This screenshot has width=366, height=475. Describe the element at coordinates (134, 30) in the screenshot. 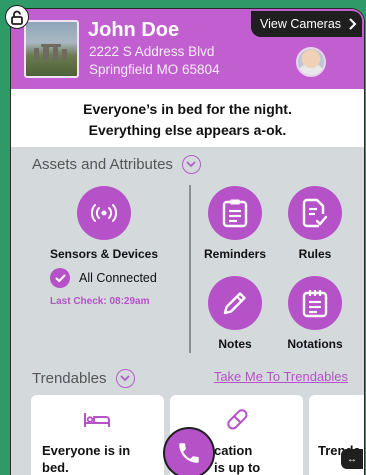

I see `resident-name: John Doe` at that location.